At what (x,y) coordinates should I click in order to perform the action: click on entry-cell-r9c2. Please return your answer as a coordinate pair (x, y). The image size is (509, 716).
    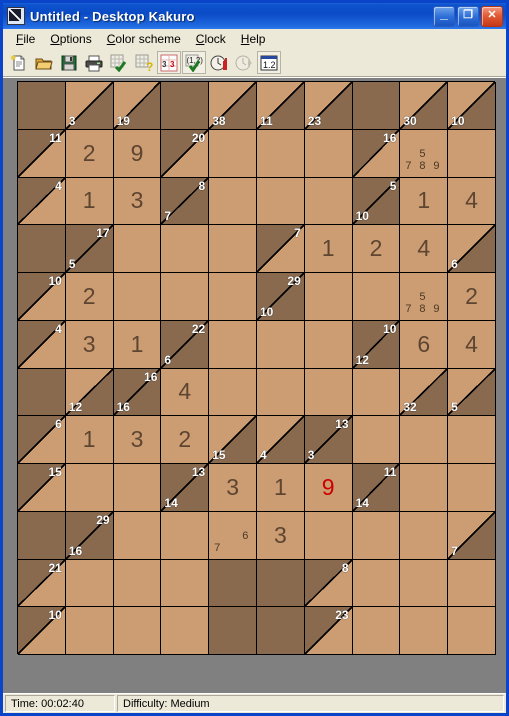
    Looking at the image, I should click on (89, 488).